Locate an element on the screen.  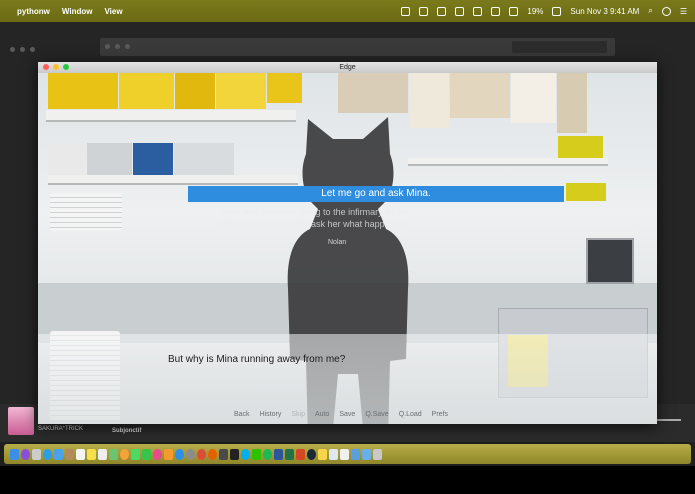
selected-choice: Let me go and ask Mina. is located at coordinates (376, 194).